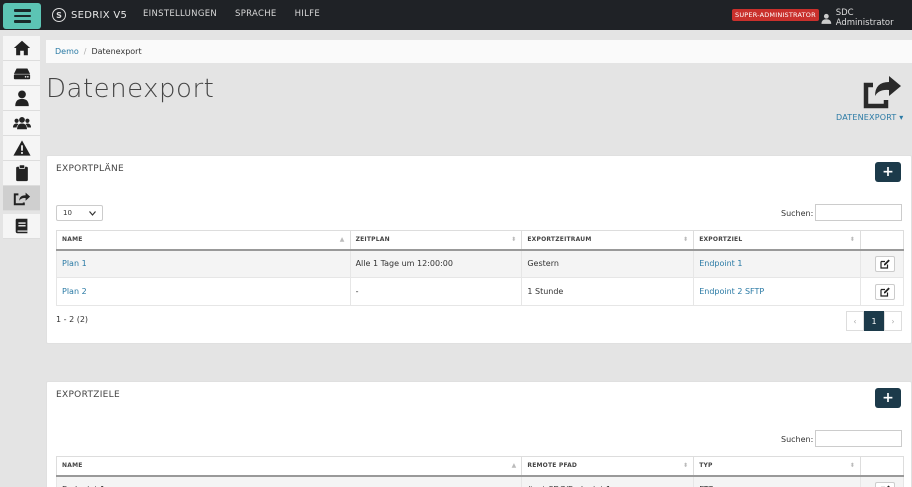  I want to click on top-nav-menu: EINSTELLUNGEN SPRACHE HILFE, so click(231, 14).